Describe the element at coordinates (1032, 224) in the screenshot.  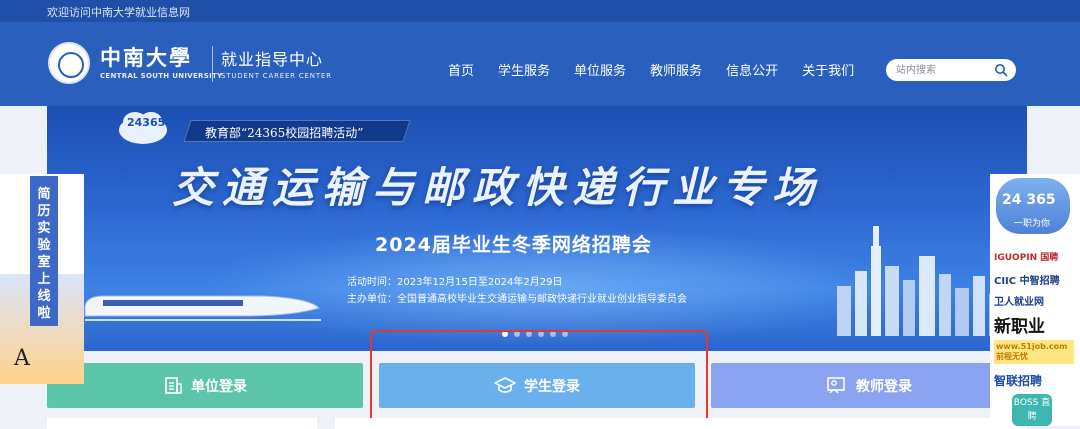
I see `partner-slogan: 一职为你` at that location.